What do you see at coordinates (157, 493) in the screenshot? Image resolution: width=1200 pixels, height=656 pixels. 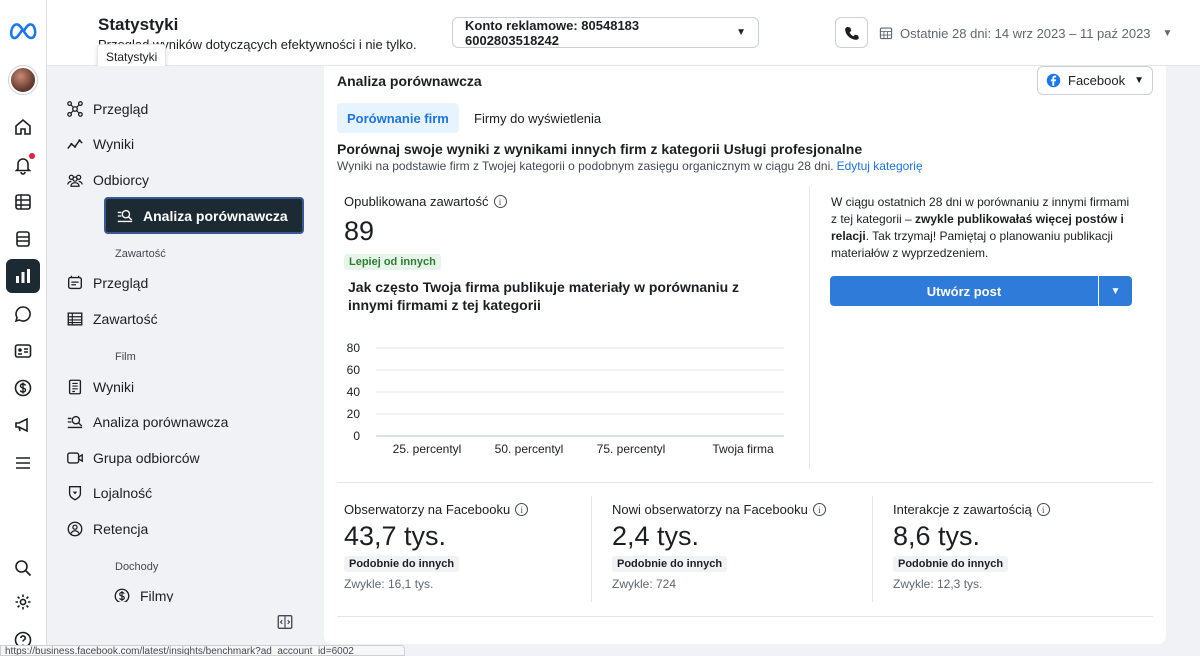 I see `sidebar-item-loyalty: Lojalność` at bounding box center [157, 493].